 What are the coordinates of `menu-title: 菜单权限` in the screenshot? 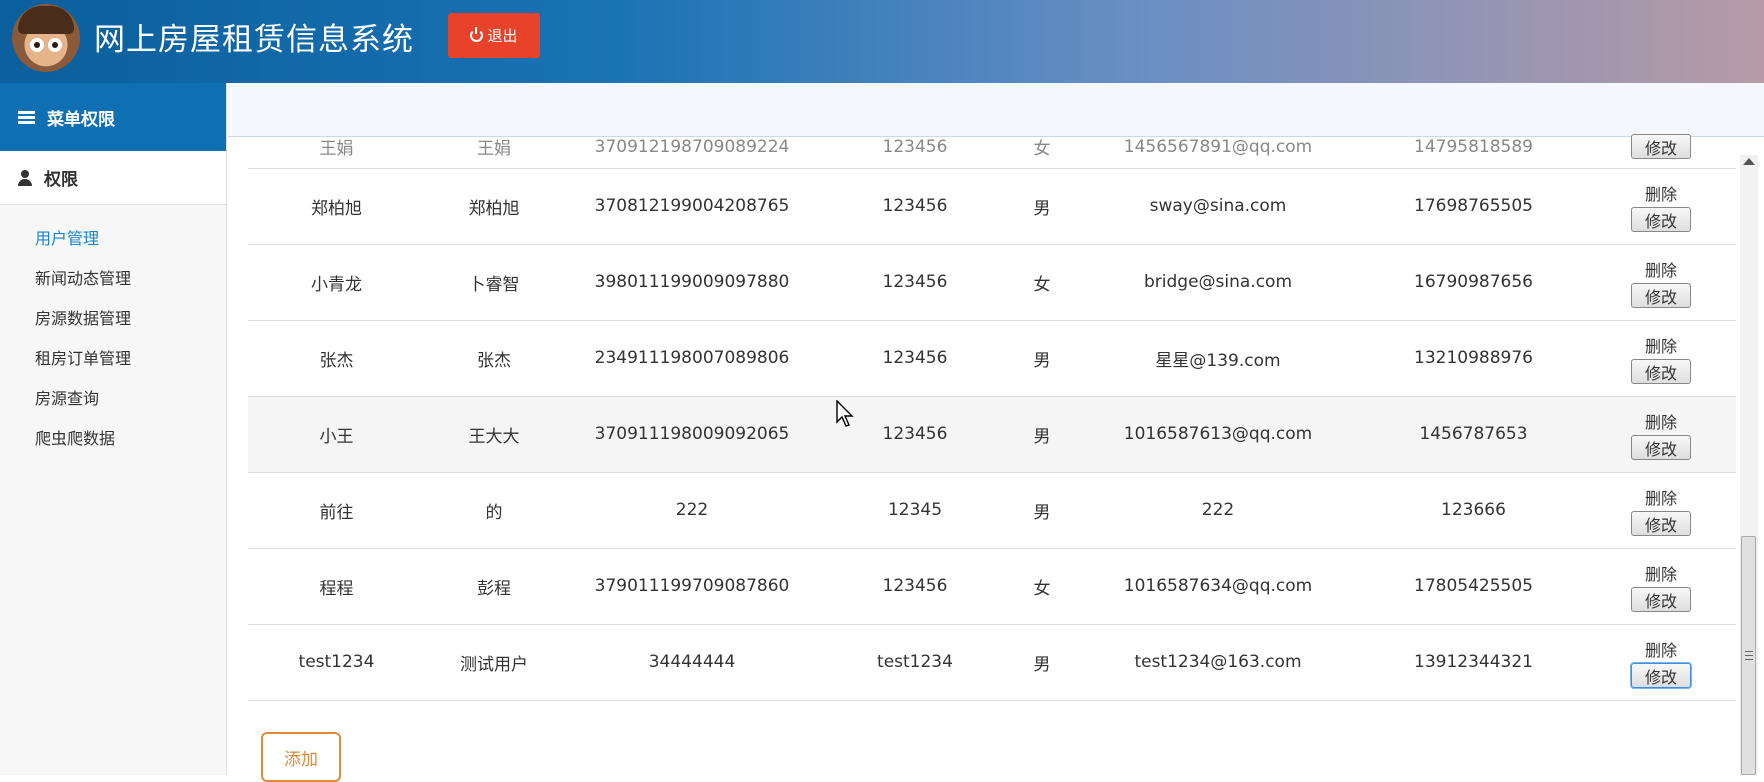 It's located at (81, 119).